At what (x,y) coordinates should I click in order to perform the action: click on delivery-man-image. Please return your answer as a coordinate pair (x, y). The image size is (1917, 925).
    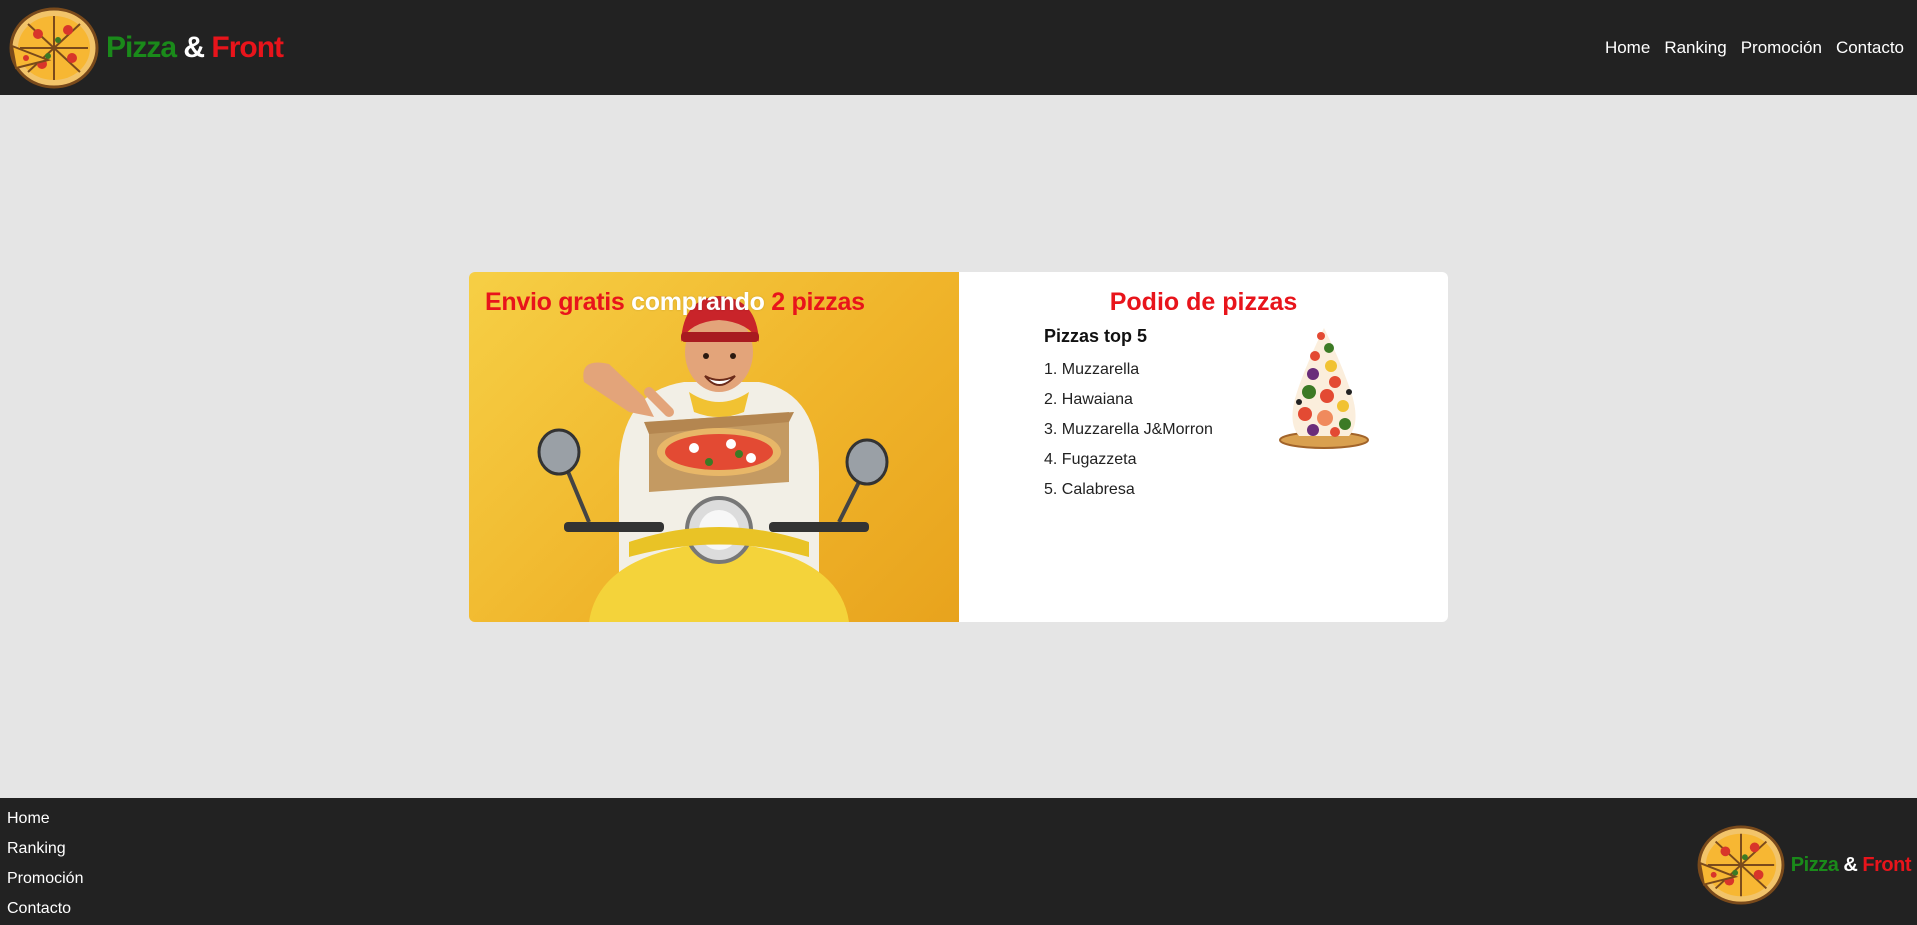
    Looking at the image, I should click on (713, 459).